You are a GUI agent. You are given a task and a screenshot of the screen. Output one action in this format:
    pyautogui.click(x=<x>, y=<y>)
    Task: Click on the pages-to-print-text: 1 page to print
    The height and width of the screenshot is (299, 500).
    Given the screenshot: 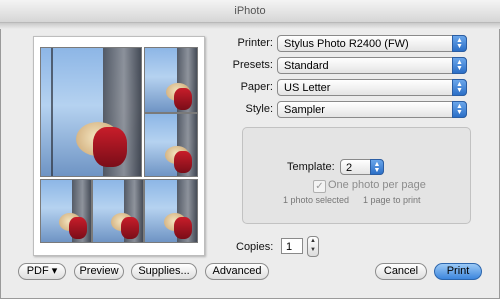 What is the action you would take?
    pyautogui.click(x=392, y=200)
    